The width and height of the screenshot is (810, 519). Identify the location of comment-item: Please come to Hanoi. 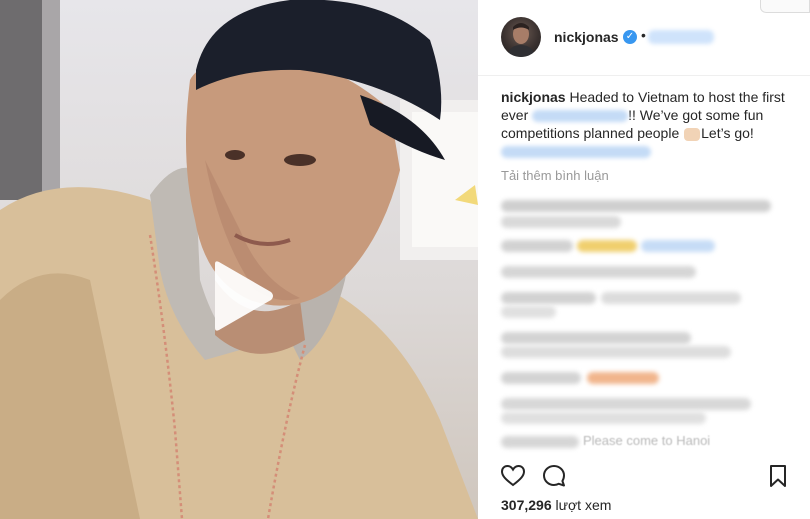
(646, 441).